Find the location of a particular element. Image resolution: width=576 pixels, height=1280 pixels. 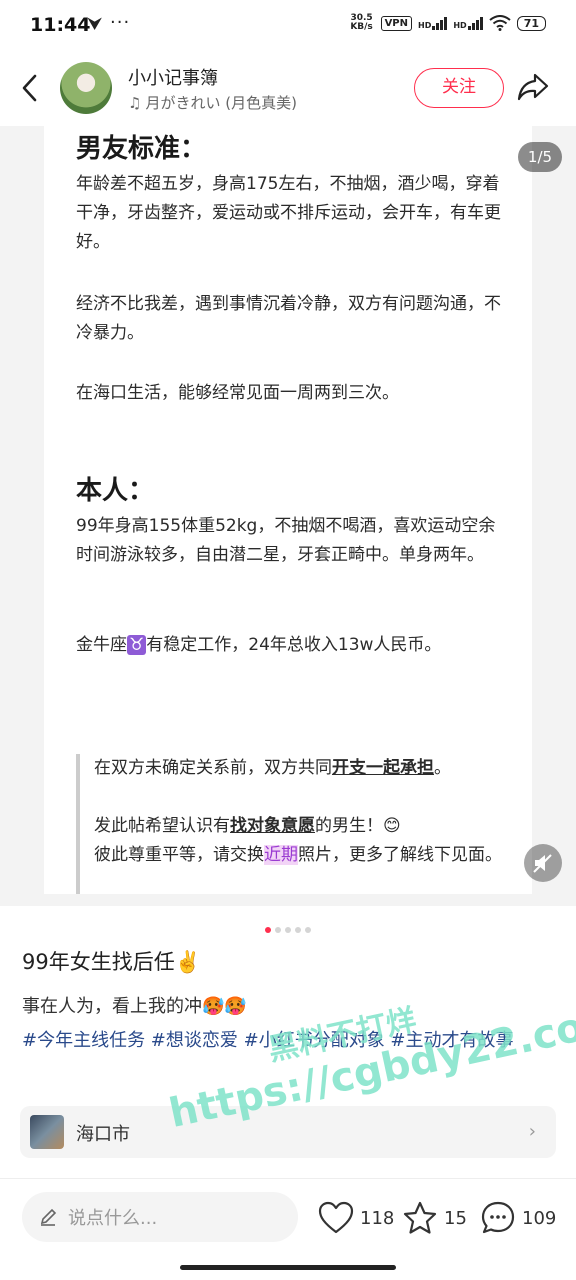

post-header: 小小记事簿 ♫ 月がきれい (月色真美) 关注 is located at coordinates (288, 90).